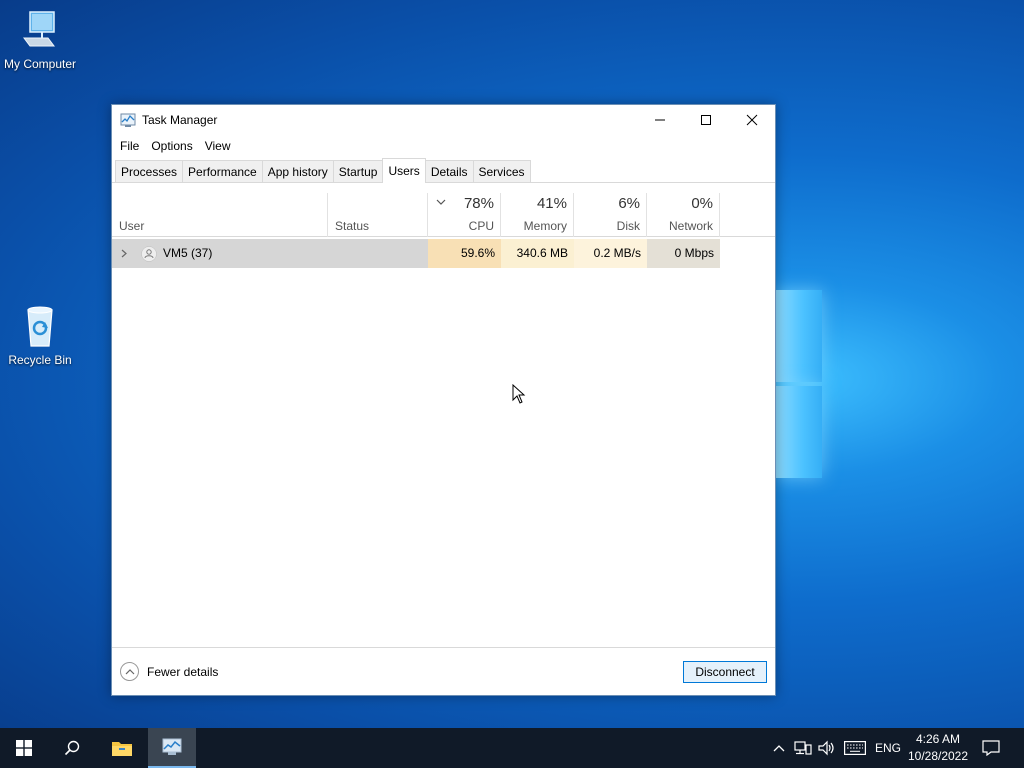 The width and height of the screenshot is (1024, 768). I want to click on volume-tray-button, so click(827, 748).